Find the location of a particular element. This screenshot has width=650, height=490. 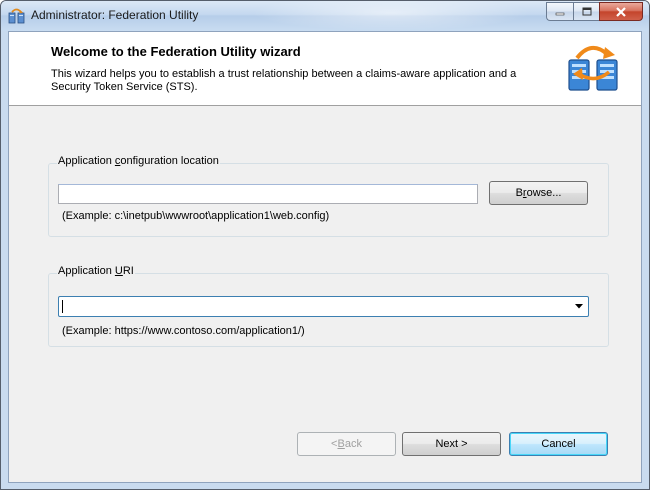

back-button: < Back is located at coordinates (346, 444).